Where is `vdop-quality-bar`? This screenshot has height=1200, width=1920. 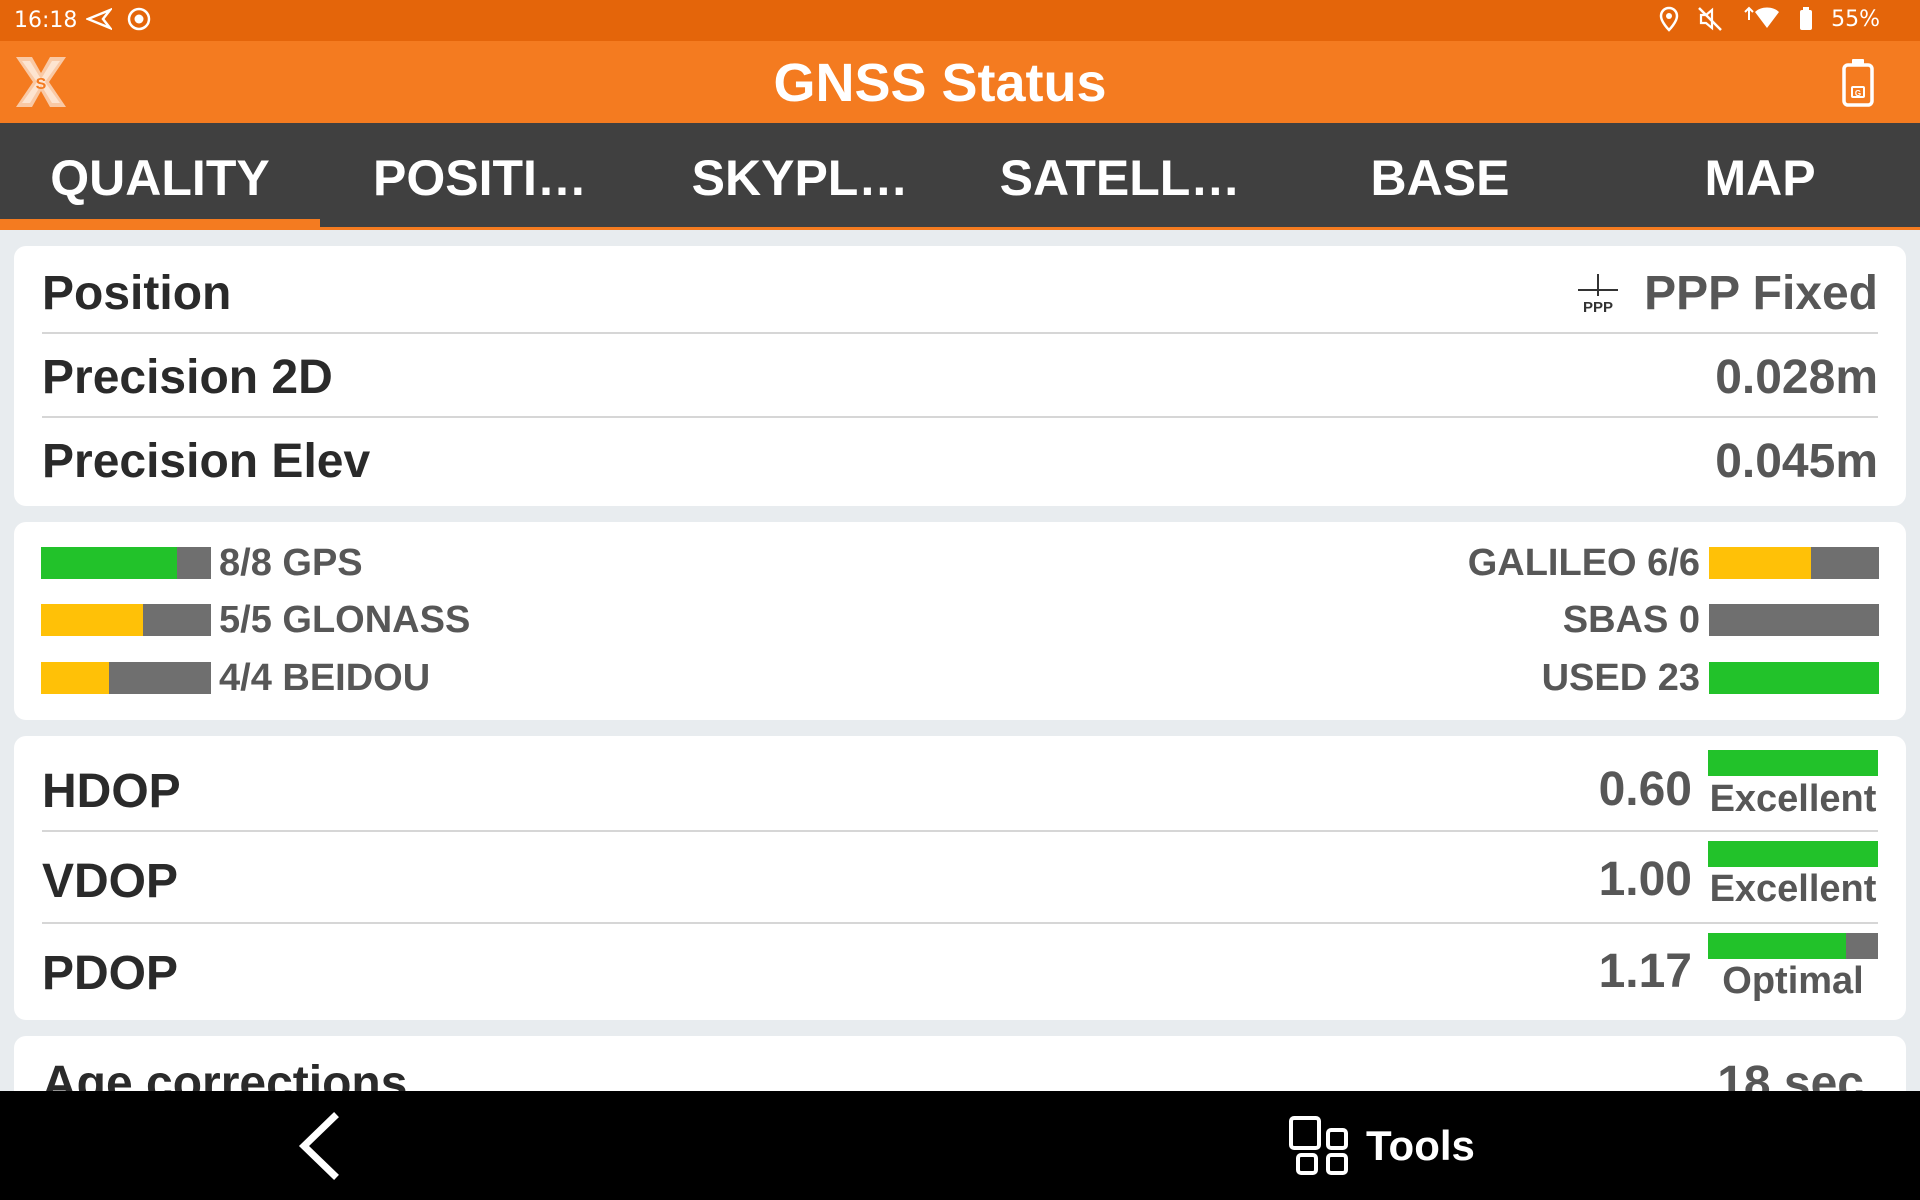 vdop-quality-bar is located at coordinates (1793, 854).